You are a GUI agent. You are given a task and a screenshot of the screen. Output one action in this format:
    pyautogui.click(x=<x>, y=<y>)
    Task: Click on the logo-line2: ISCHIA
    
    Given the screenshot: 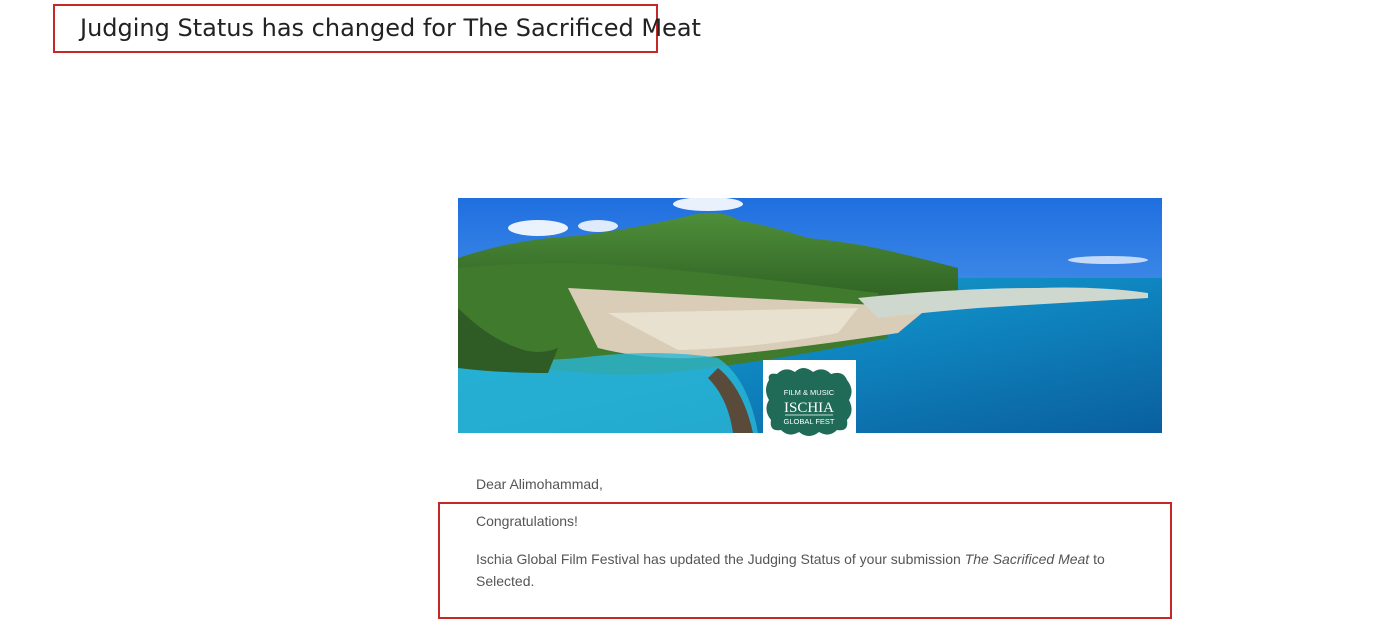 What is the action you would take?
    pyautogui.click(x=809, y=408)
    